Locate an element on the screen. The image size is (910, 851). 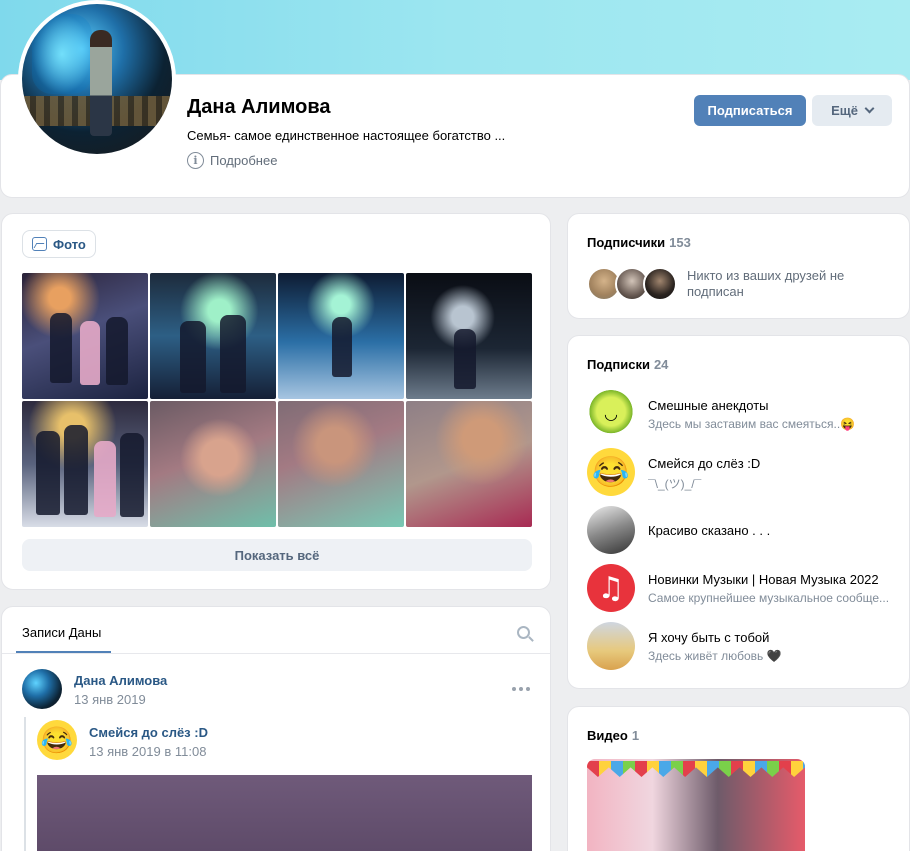
group-name: Я хочу быть с тобой is located at coordinates (708, 637).